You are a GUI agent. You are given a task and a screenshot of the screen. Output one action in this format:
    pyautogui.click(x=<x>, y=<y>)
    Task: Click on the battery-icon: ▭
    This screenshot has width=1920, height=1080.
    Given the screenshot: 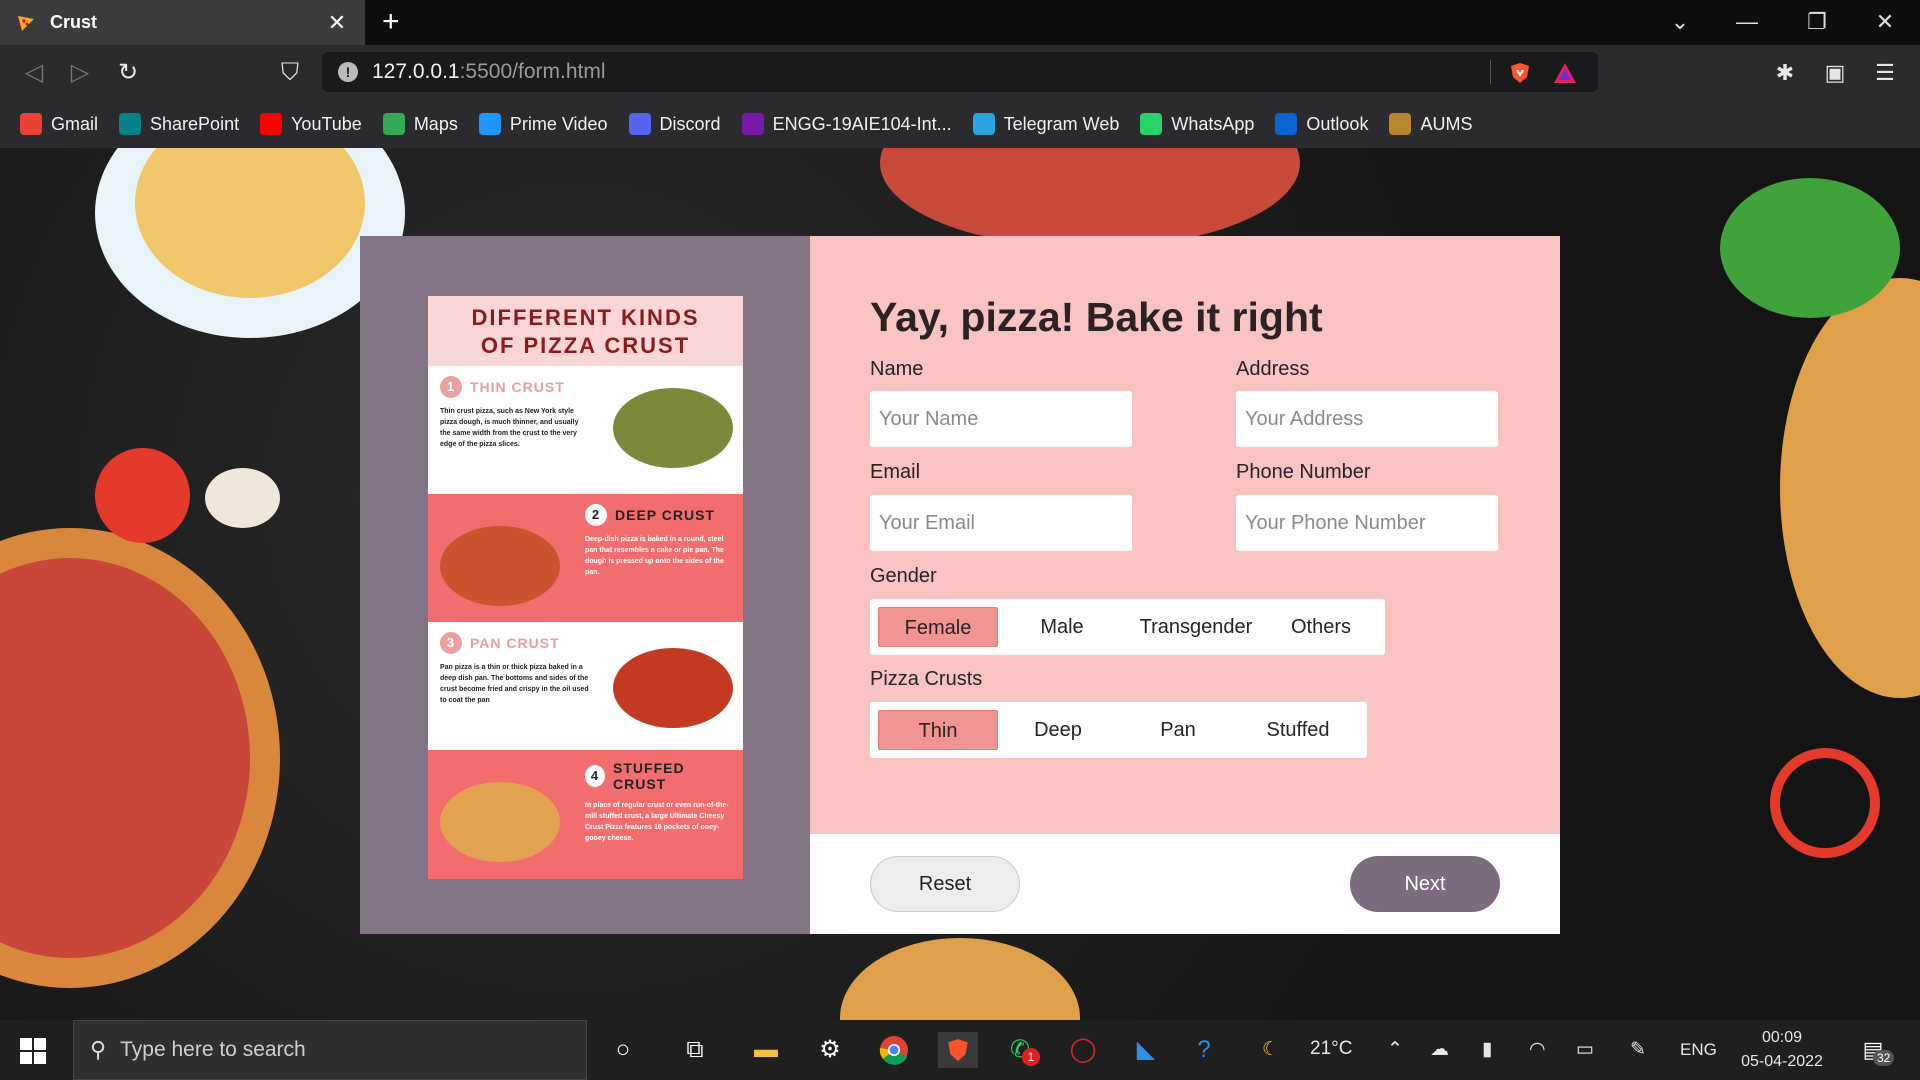 What is the action you would take?
    pyautogui.click(x=1585, y=1049)
    